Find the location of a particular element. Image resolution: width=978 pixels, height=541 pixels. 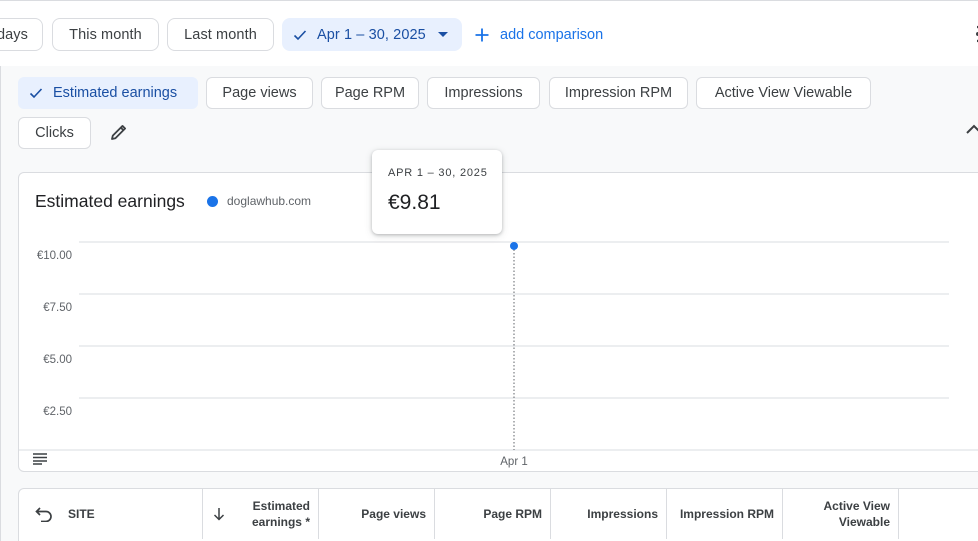

column-header-impressions: Impressions is located at coordinates (609, 514).